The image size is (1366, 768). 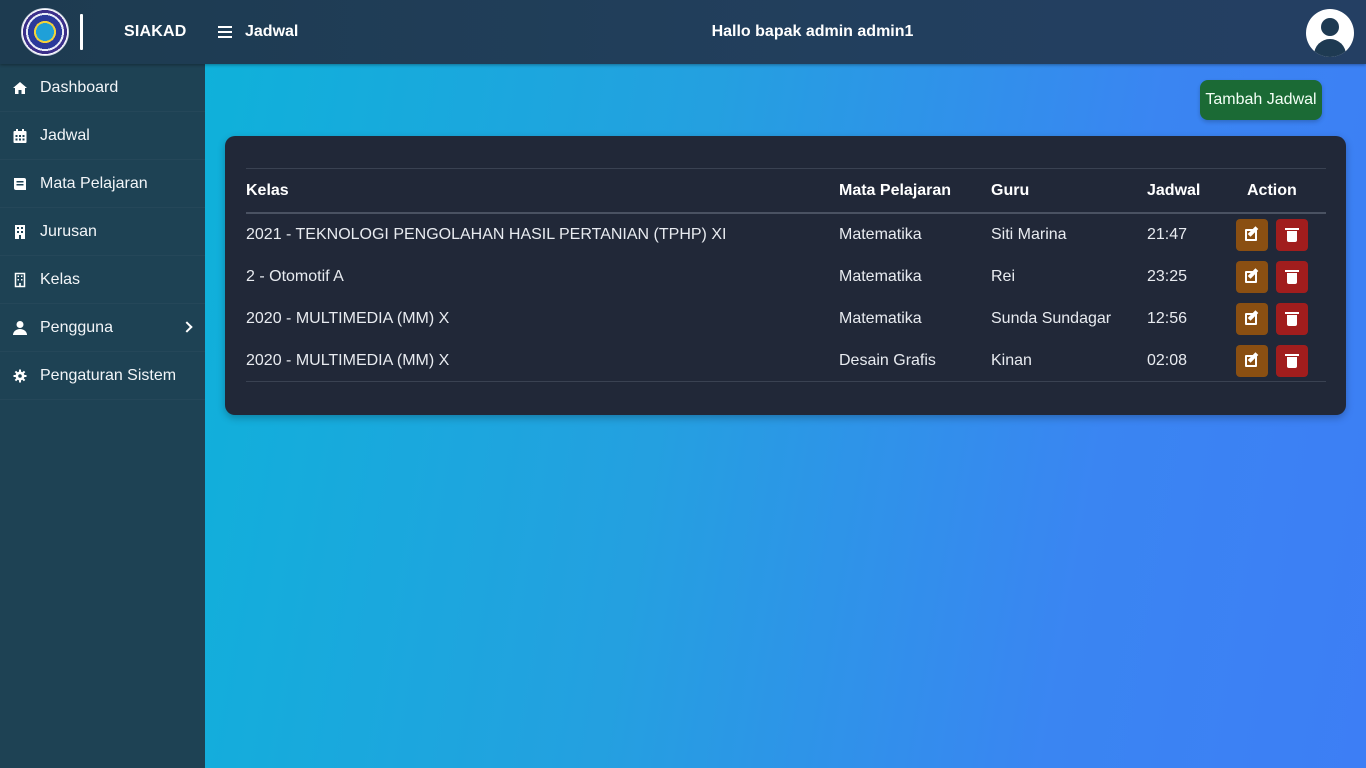 I want to click on sidebar-item-pengguna: Pengguna, so click(x=102, y=328).